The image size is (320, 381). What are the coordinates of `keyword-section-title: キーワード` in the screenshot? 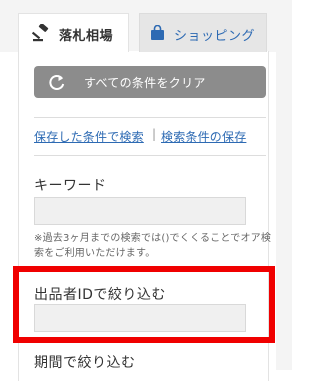 It's located at (70, 186).